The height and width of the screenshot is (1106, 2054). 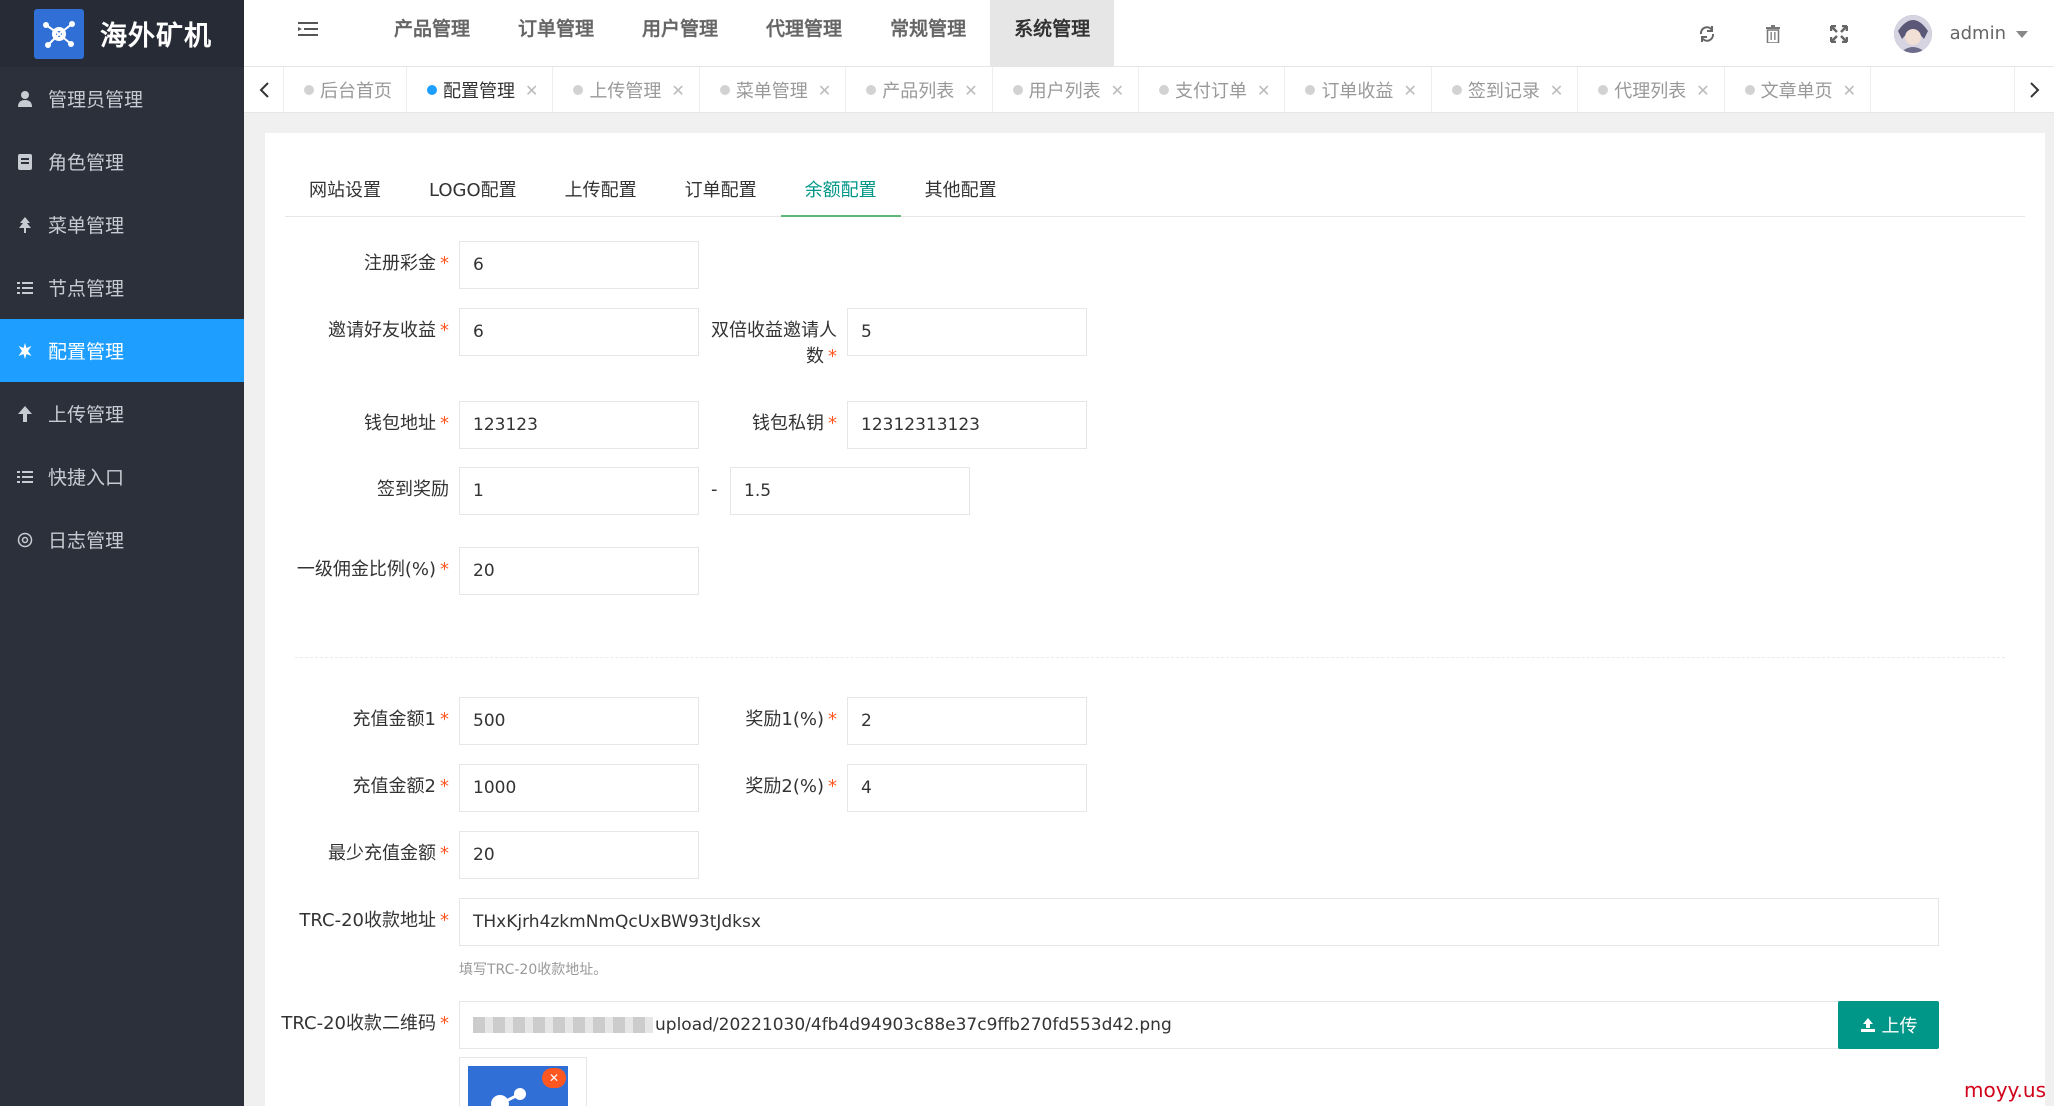 What do you see at coordinates (86, 289) in the screenshot?
I see `sidebar-item-label: 节点管理` at bounding box center [86, 289].